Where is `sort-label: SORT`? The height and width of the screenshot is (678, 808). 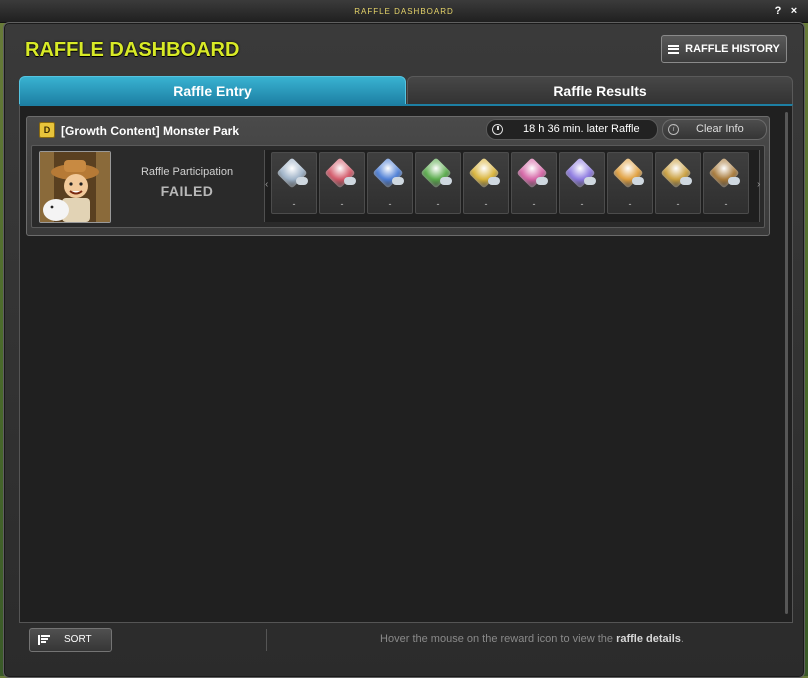 sort-label: SORT is located at coordinates (78, 639).